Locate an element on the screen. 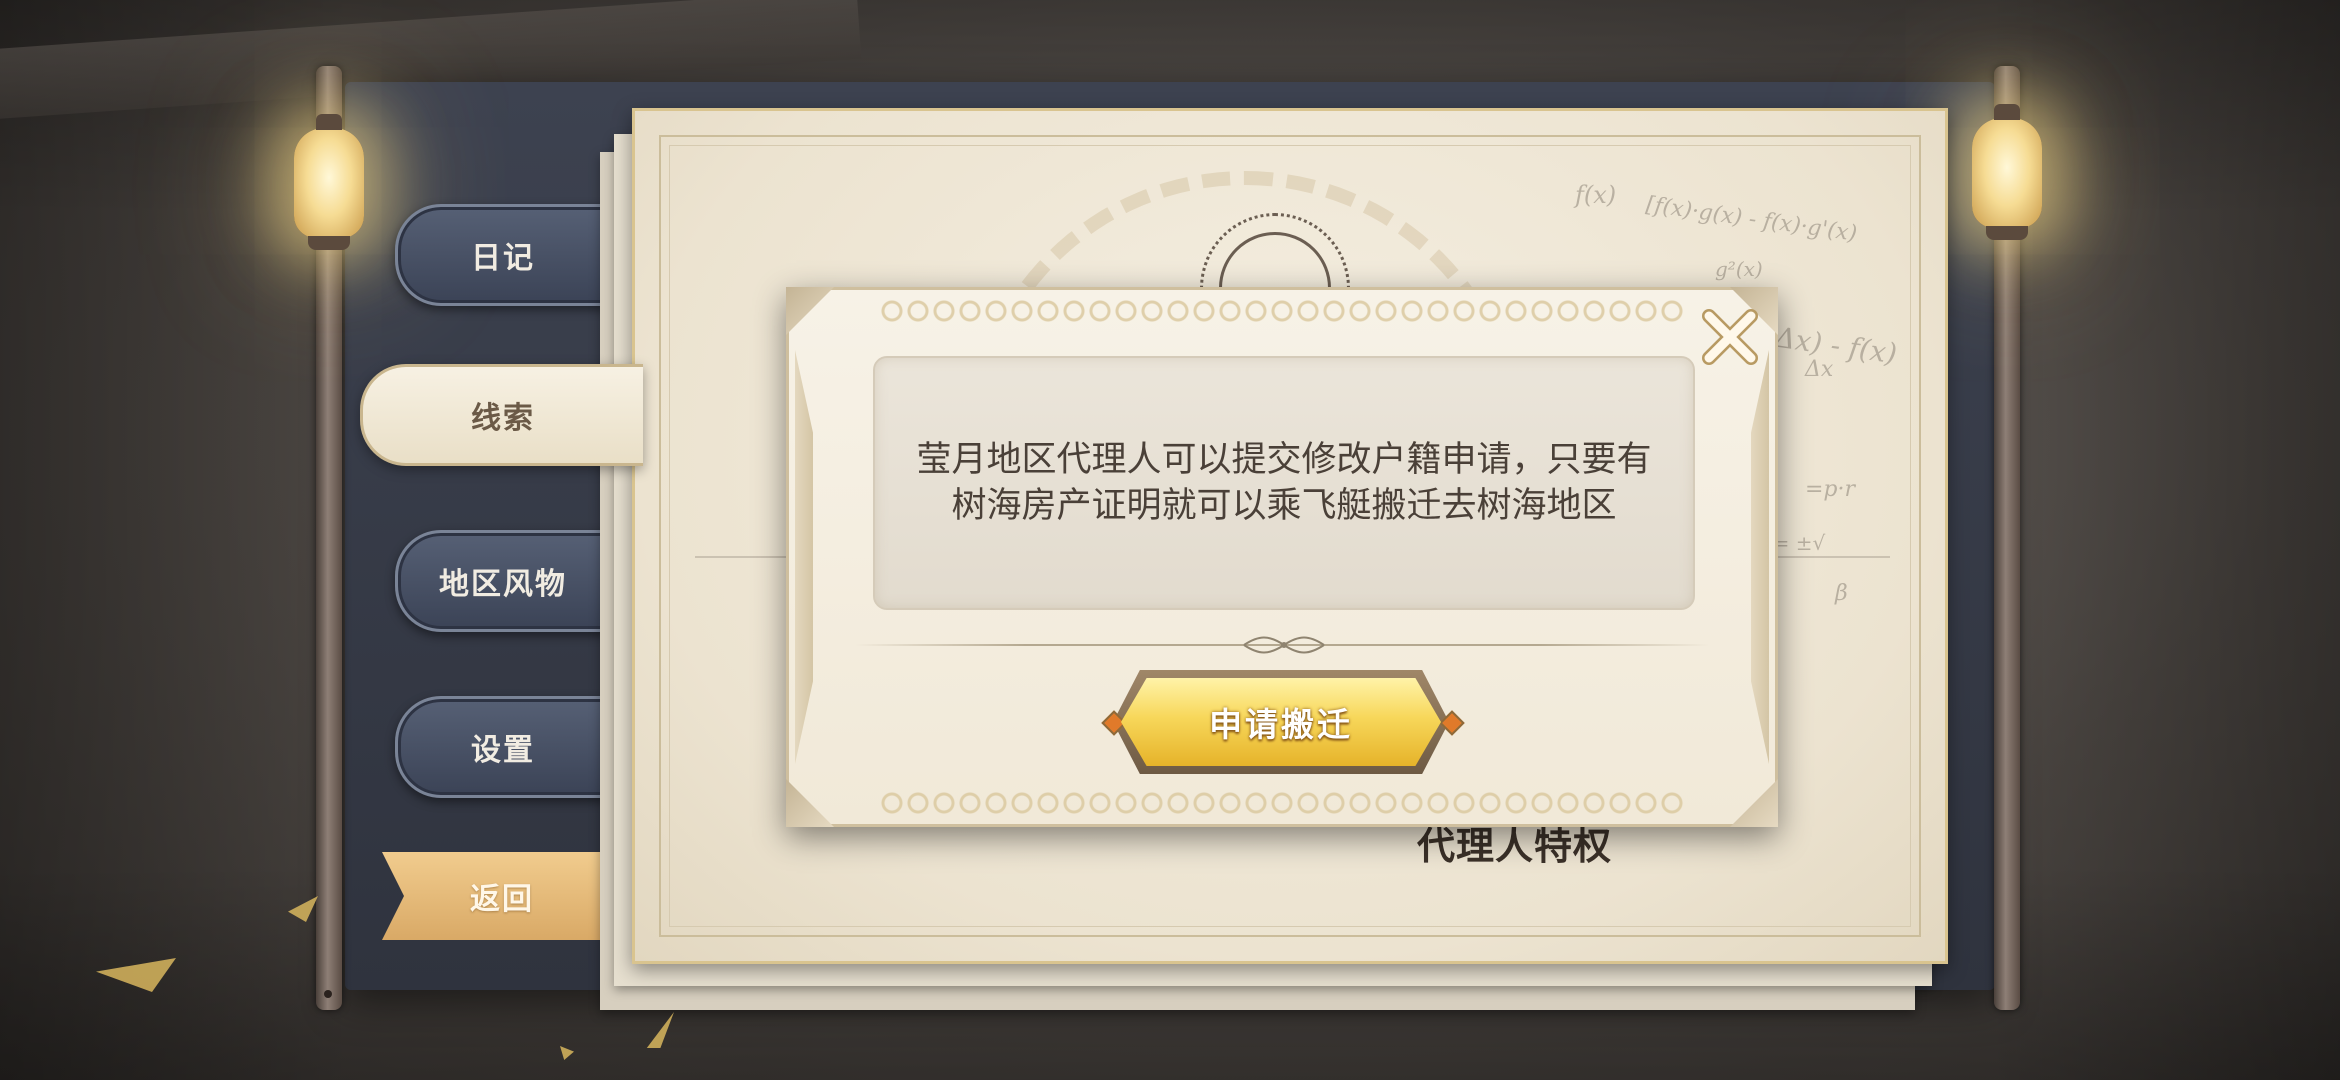 The width and height of the screenshot is (2340, 1080). tab-clues: 线索 is located at coordinates (501, 415).